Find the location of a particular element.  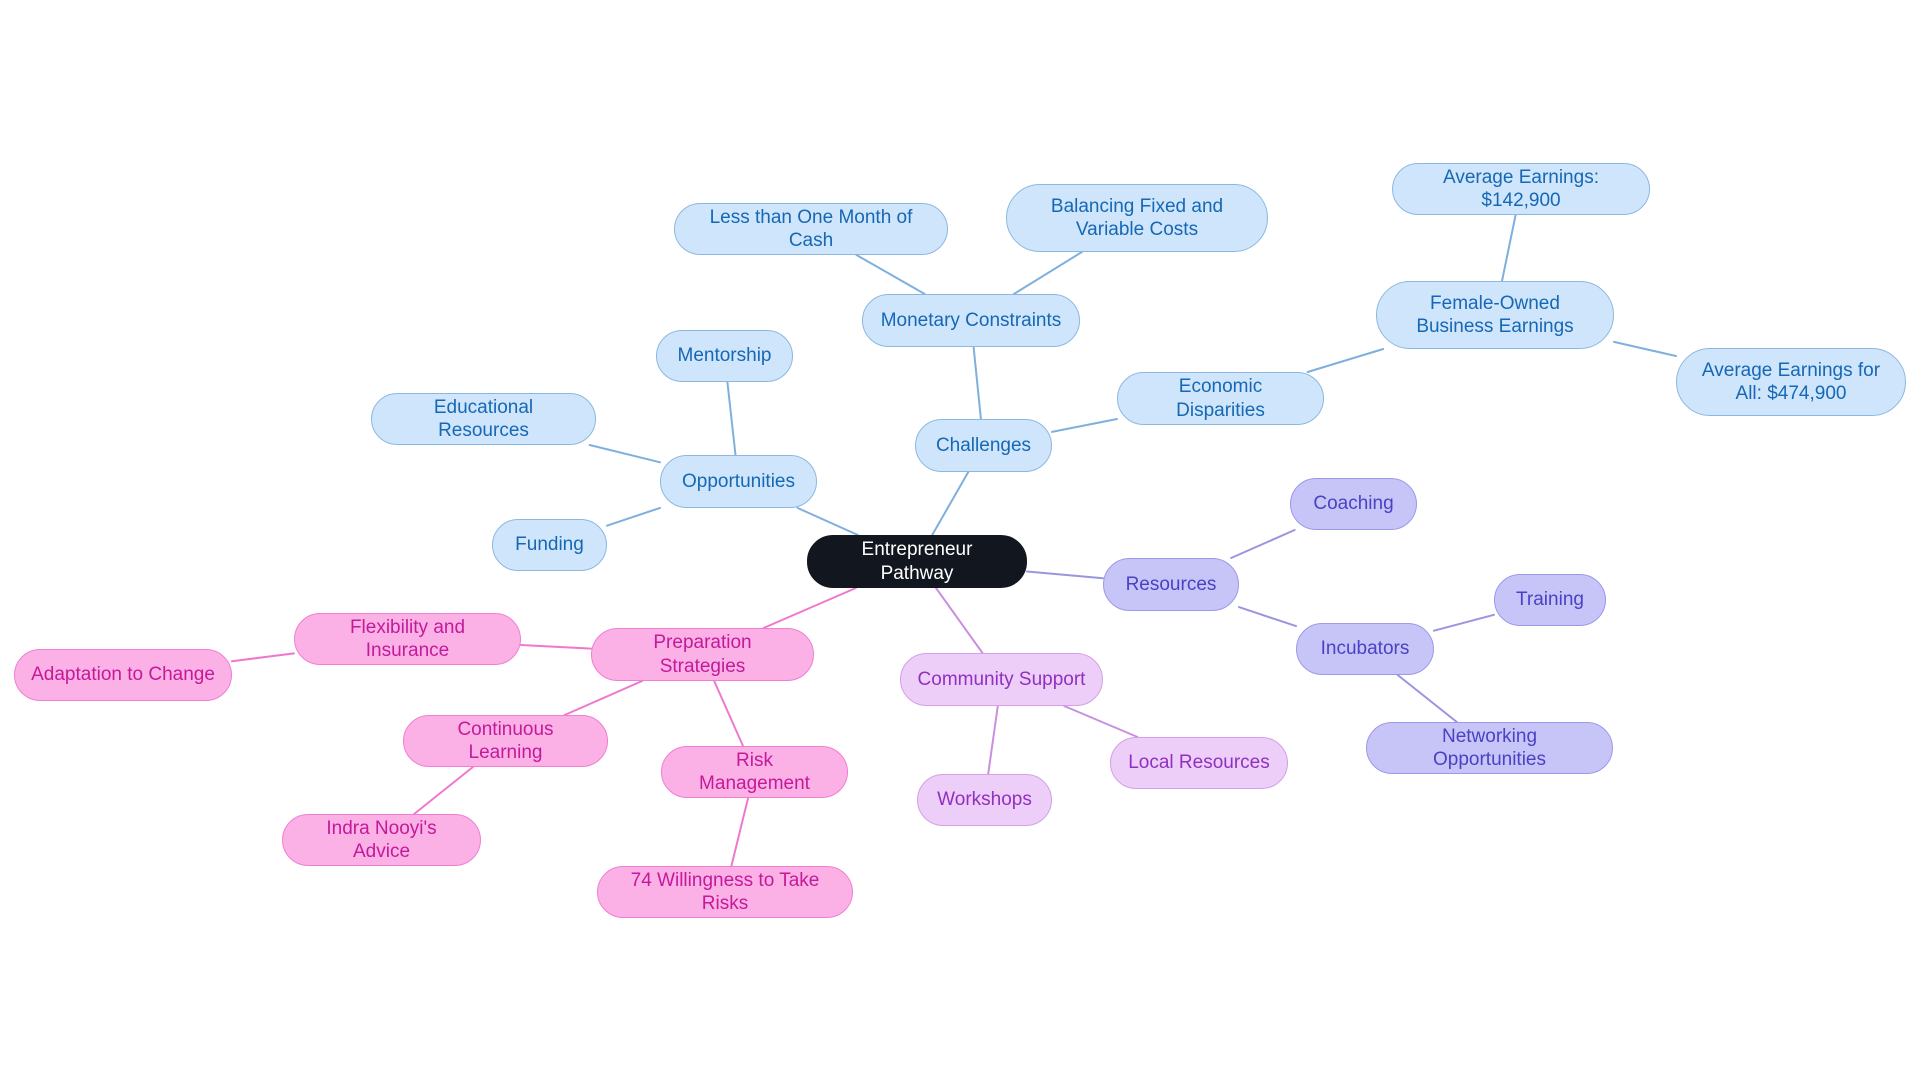

mindmap-node-funding: Funding is located at coordinates (549, 545).